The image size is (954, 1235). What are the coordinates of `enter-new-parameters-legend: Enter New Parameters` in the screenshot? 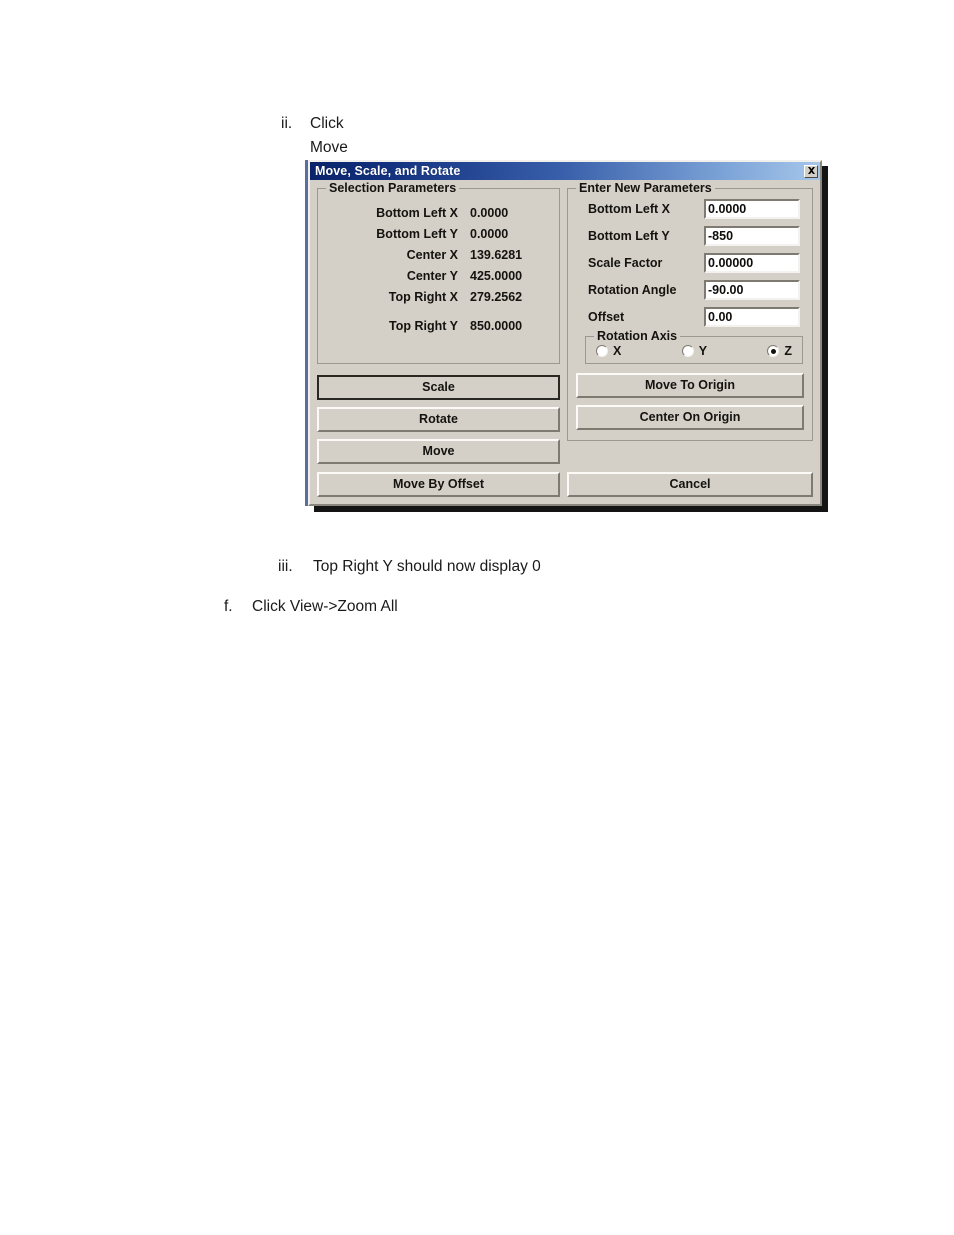 It's located at (645, 188).